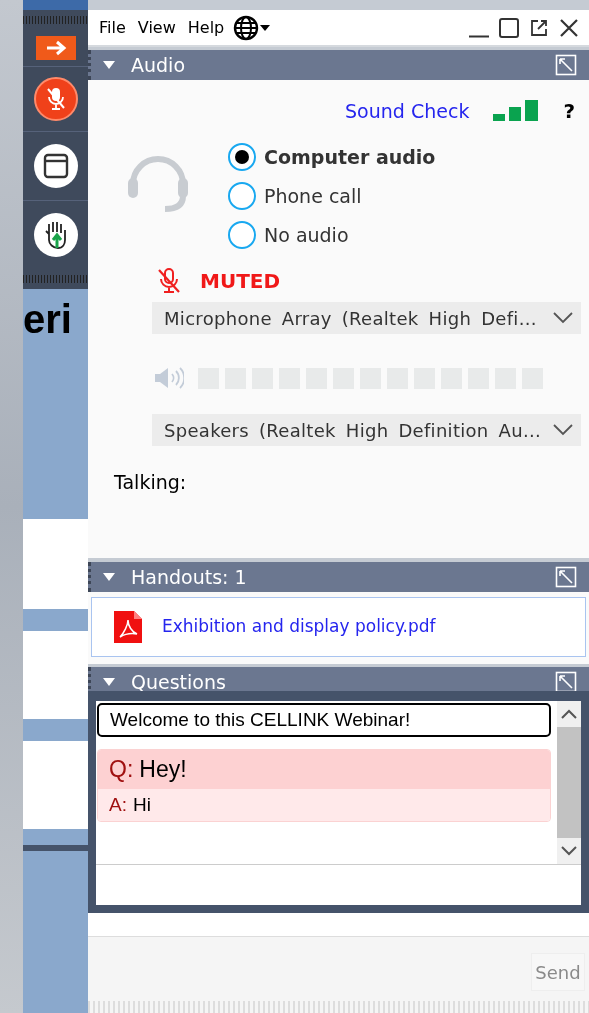  Describe the element at coordinates (163, 770) in the screenshot. I see `question-text: Hey!` at that location.